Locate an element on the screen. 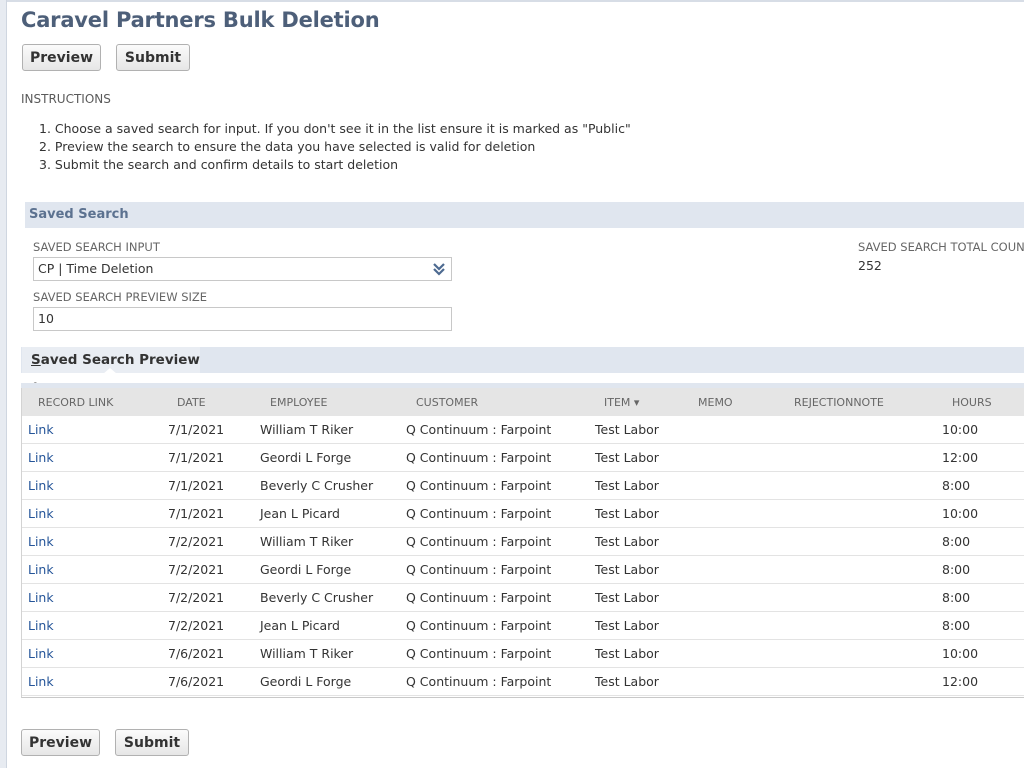  preview-size-label: SAVED SEARCH PREVIEW SIZE is located at coordinates (120, 297).